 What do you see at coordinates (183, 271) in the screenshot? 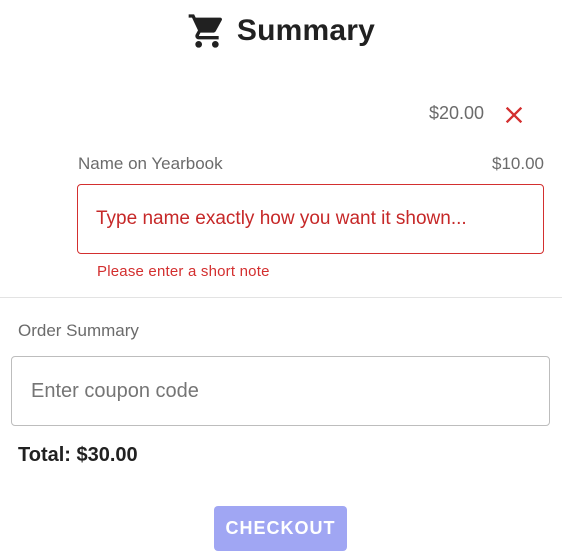
I see `name-error-message: Please enter a short note` at bounding box center [183, 271].